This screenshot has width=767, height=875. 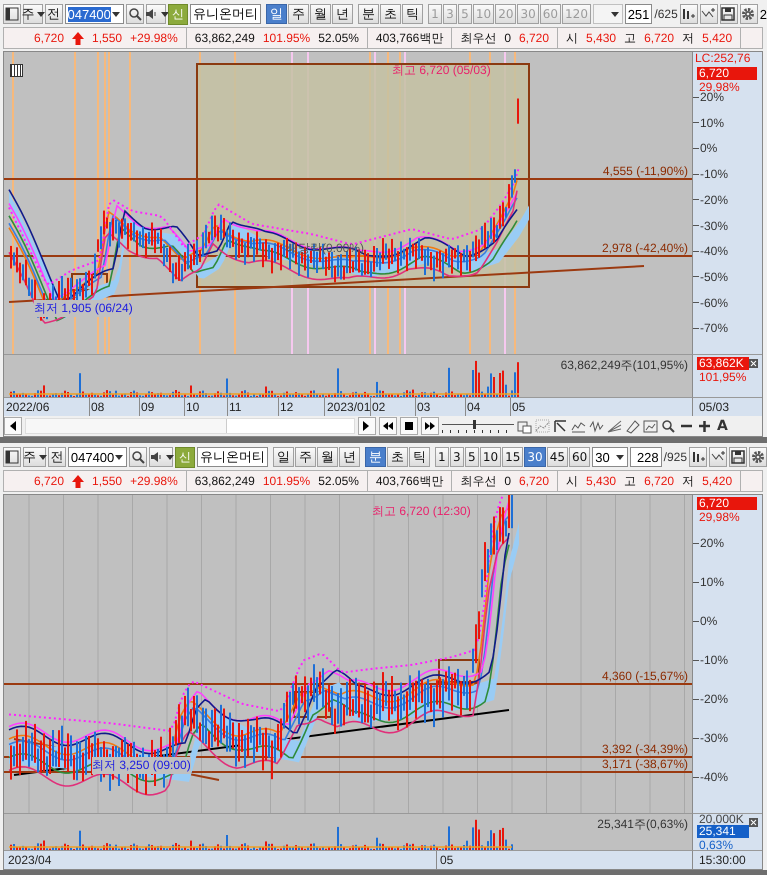 I want to click on candle-add-icon, so click(x=698, y=457).